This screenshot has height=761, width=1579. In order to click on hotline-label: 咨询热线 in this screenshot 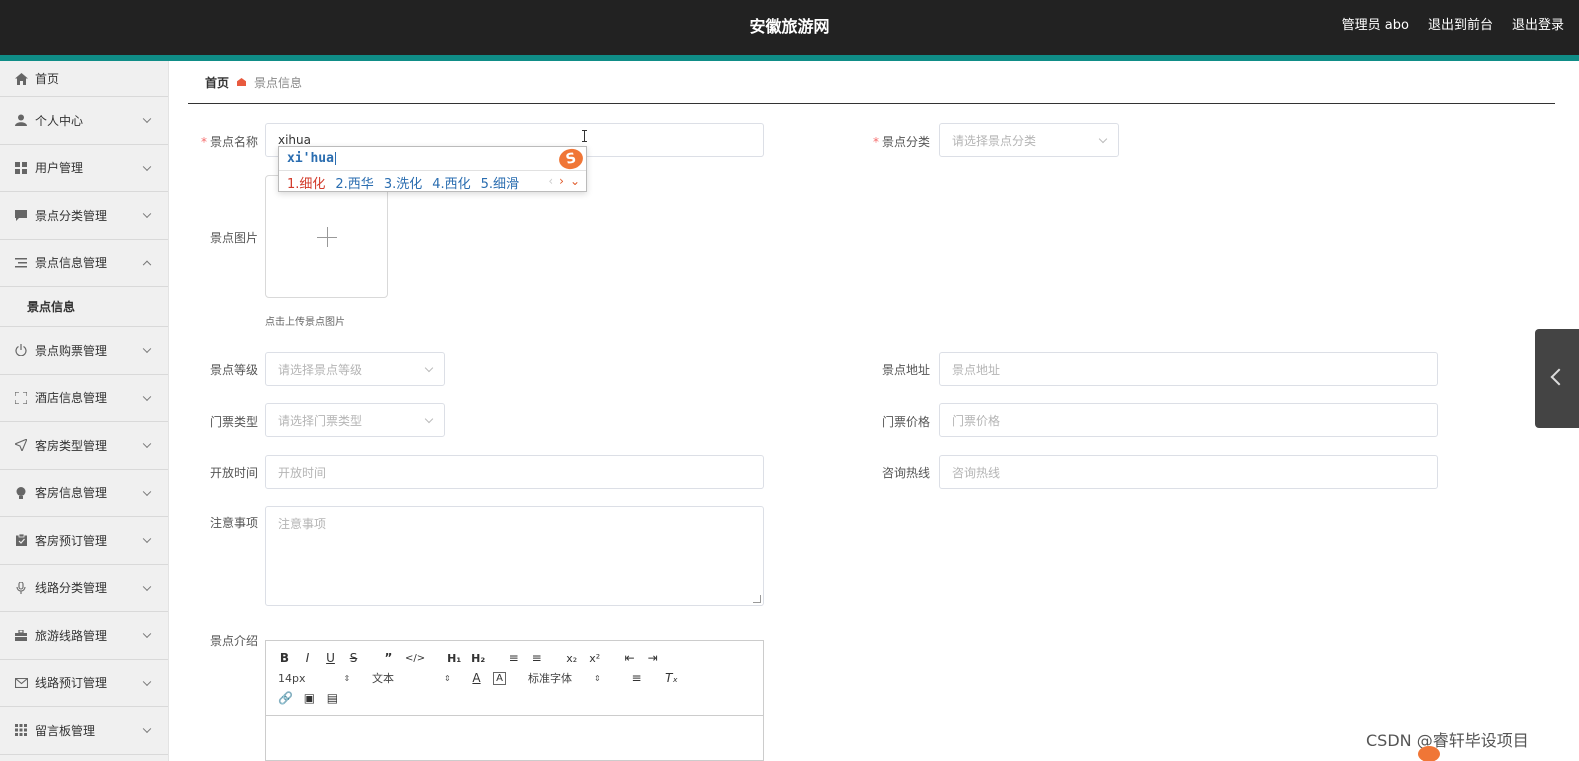, I will do `click(905, 473)`.